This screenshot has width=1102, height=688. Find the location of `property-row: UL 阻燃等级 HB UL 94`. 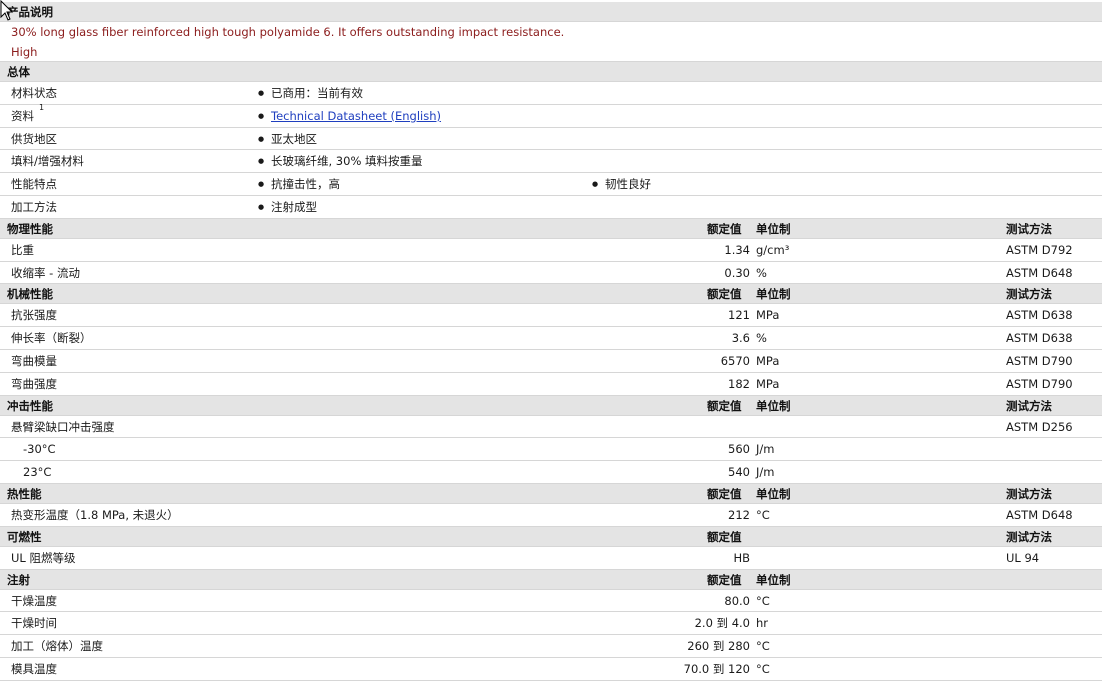

property-row: UL 阻燃等级 HB UL 94 is located at coordinates (551, 558).